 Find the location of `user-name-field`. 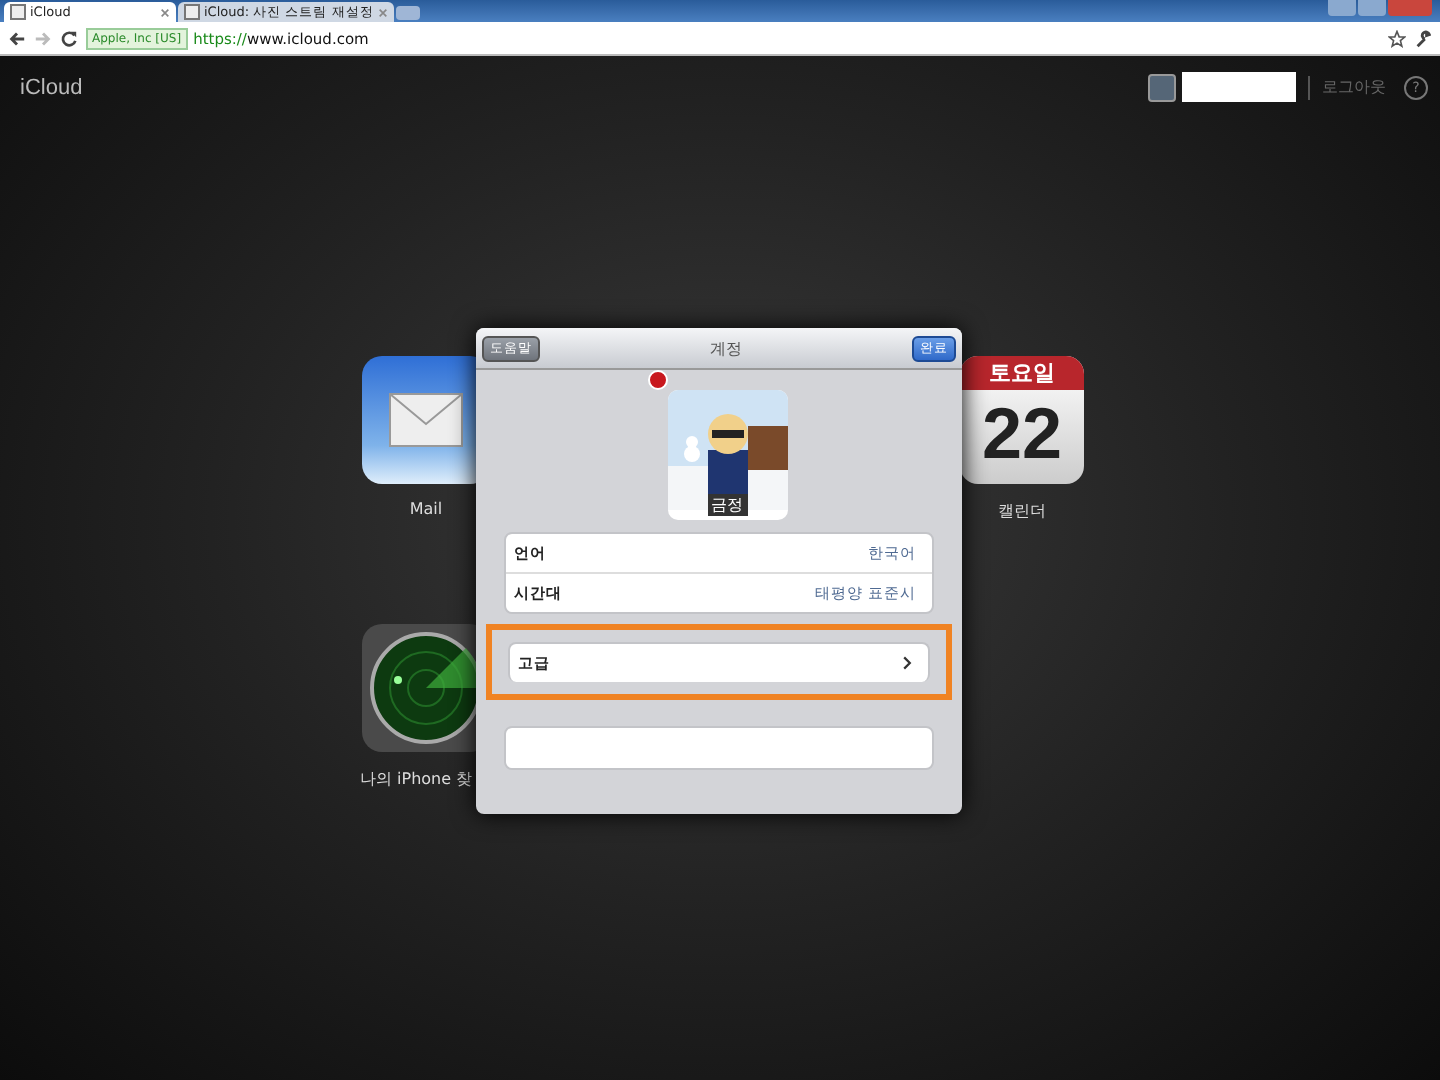

user-name-field is located at coordinates (1239, 87).